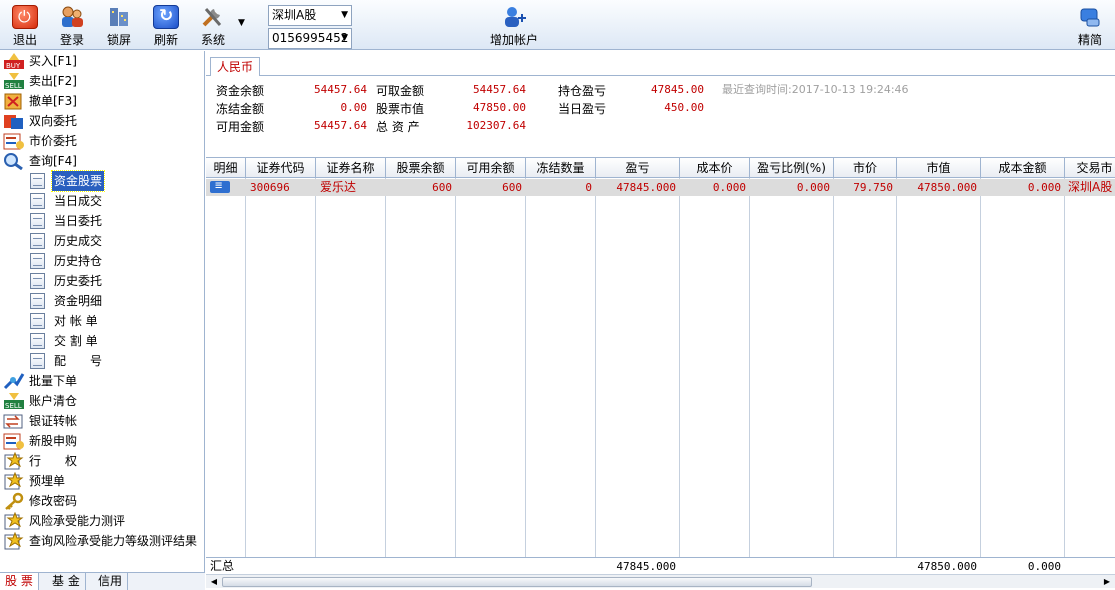 This screenshot has width=1115, height=590. I want to click on available-balance-cell: 600, so click(512, 187).